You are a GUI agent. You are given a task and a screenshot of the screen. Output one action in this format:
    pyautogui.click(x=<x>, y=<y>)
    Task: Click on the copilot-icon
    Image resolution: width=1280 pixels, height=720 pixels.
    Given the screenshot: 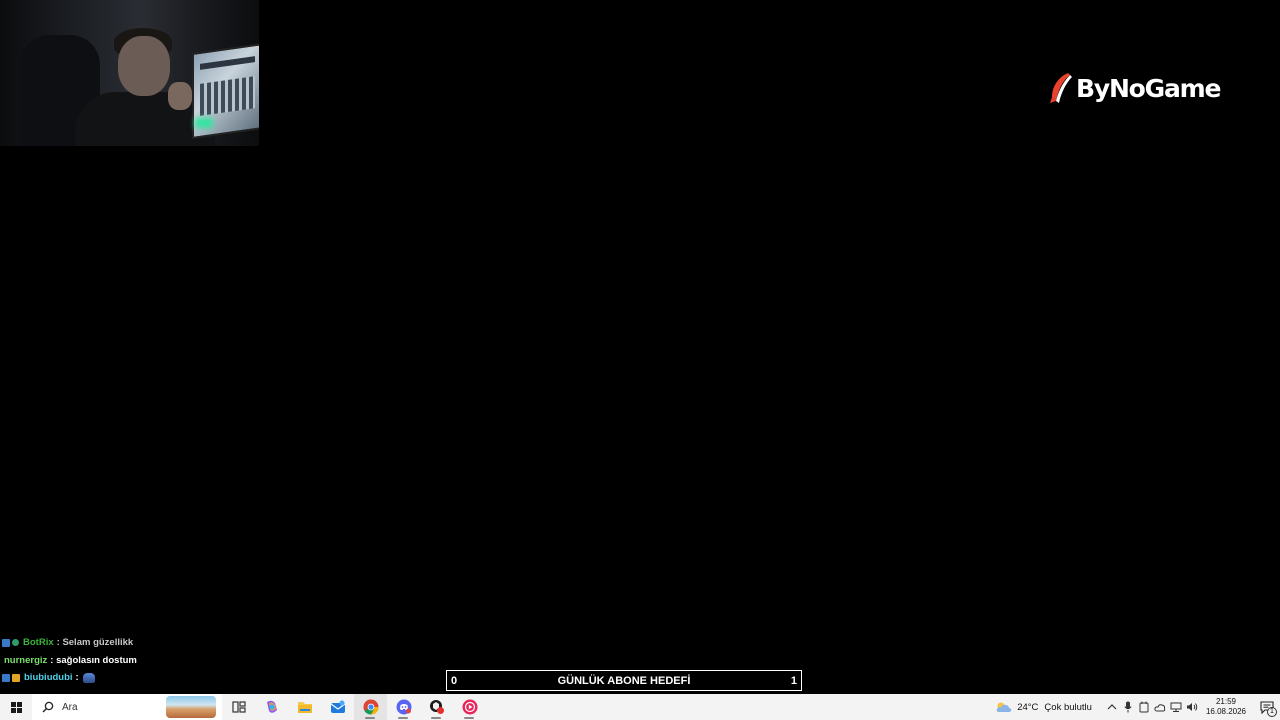 What is the action you would take?
    pyautogui.click(x=271, y=706)
    